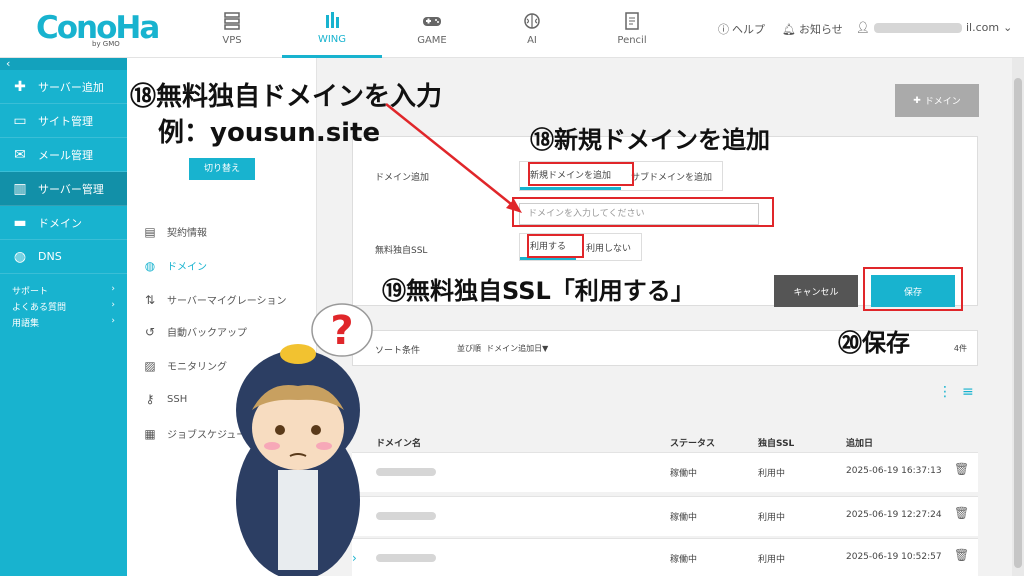 The width and height of the screenshot is (1024, 576). What do you see at coordinates (71, 87) in the screenshot?
I see `sidebar-item-label: サーバー追加` at bounding box center [71, 87].